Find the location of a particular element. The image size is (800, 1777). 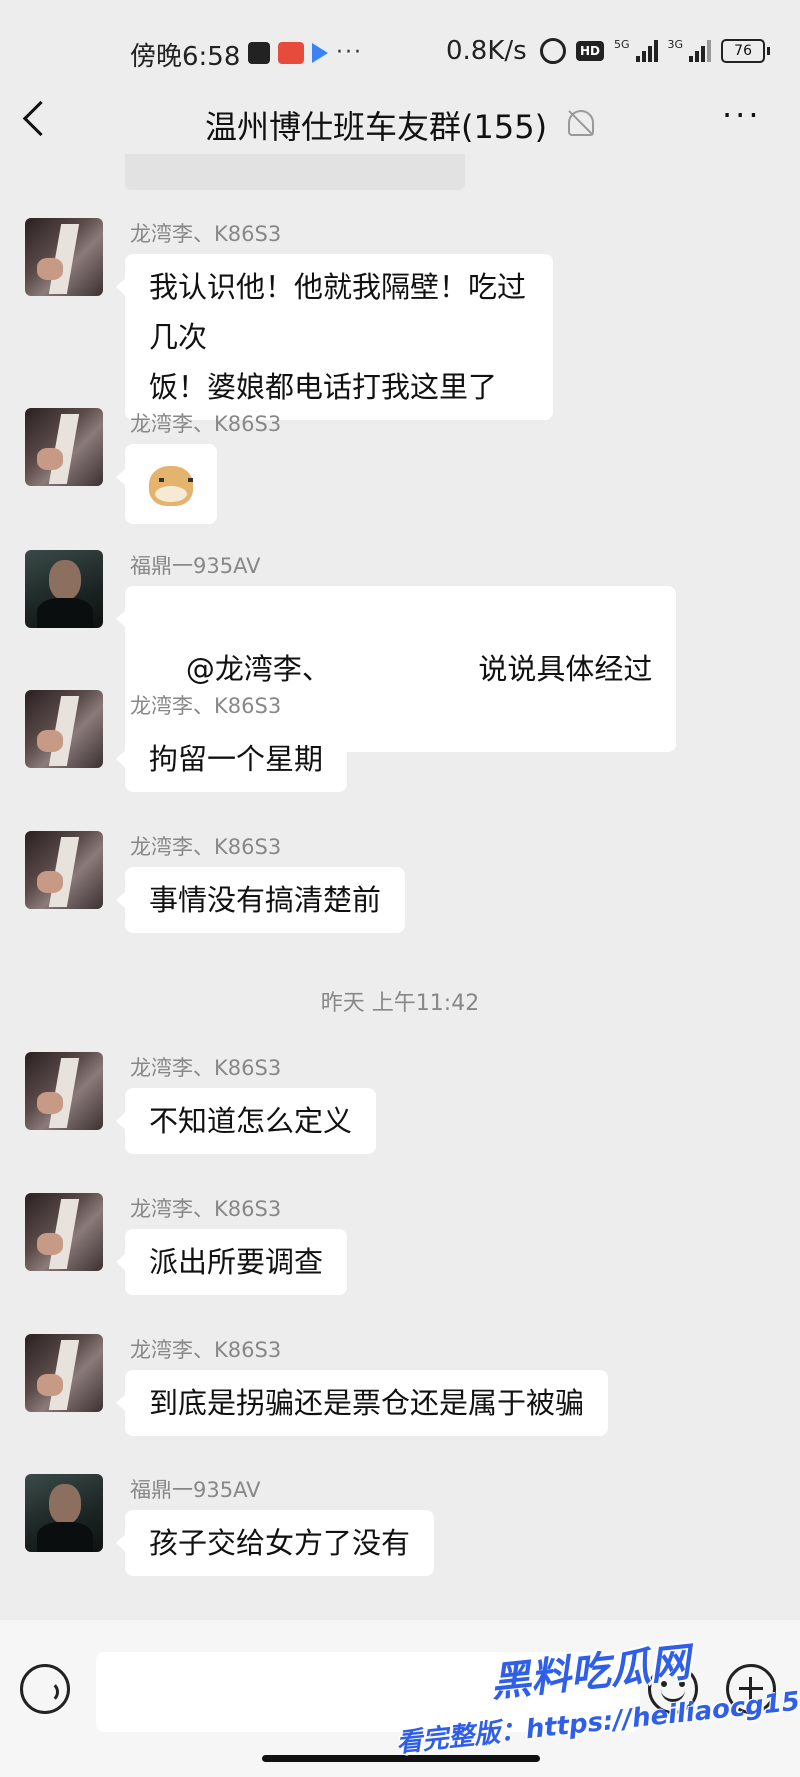

message-text: 不知道怎么定义 is located at coordinates (251, 1121).